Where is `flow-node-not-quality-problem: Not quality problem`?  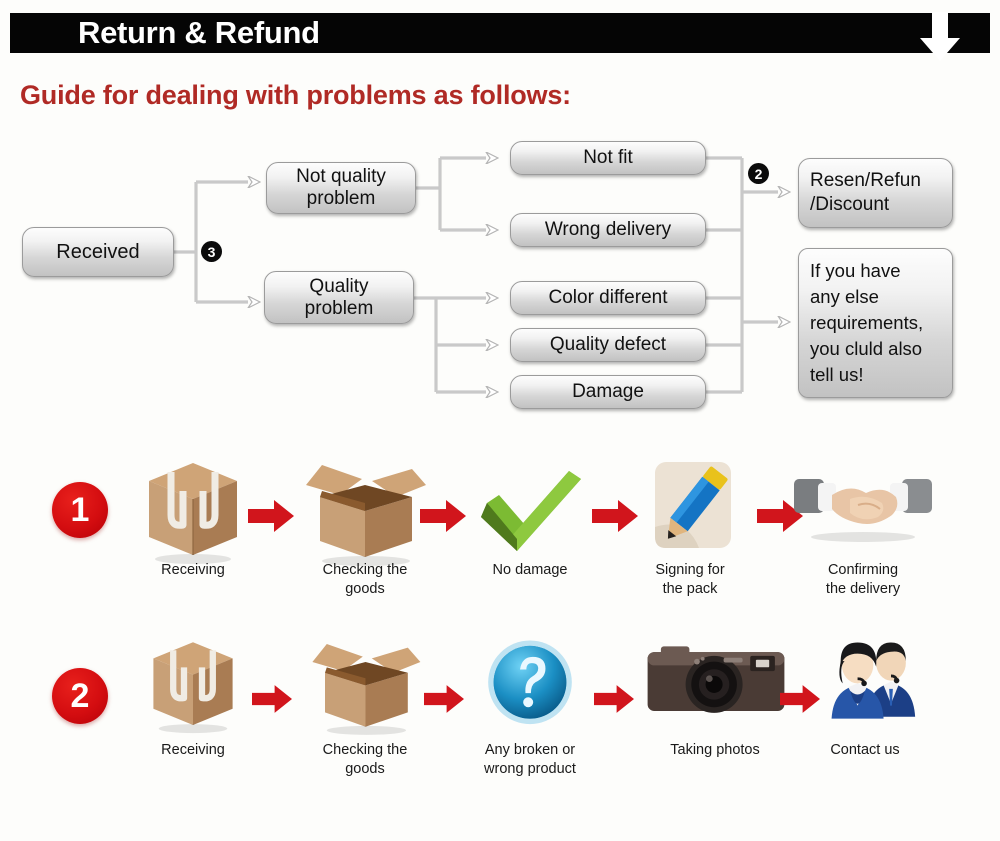 flow-node-not-quality-problem: Not quality problem is located at coordinates (341, 188).